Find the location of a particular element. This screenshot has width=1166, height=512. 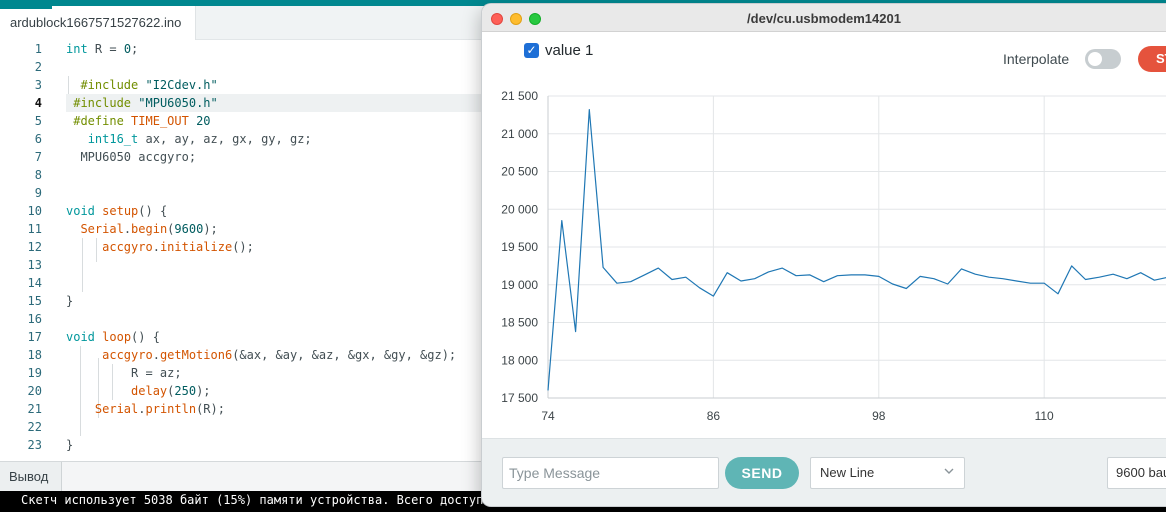

window-titlebar: /dev/cu.usbmodem14201 is located at coordinates (824, 18).